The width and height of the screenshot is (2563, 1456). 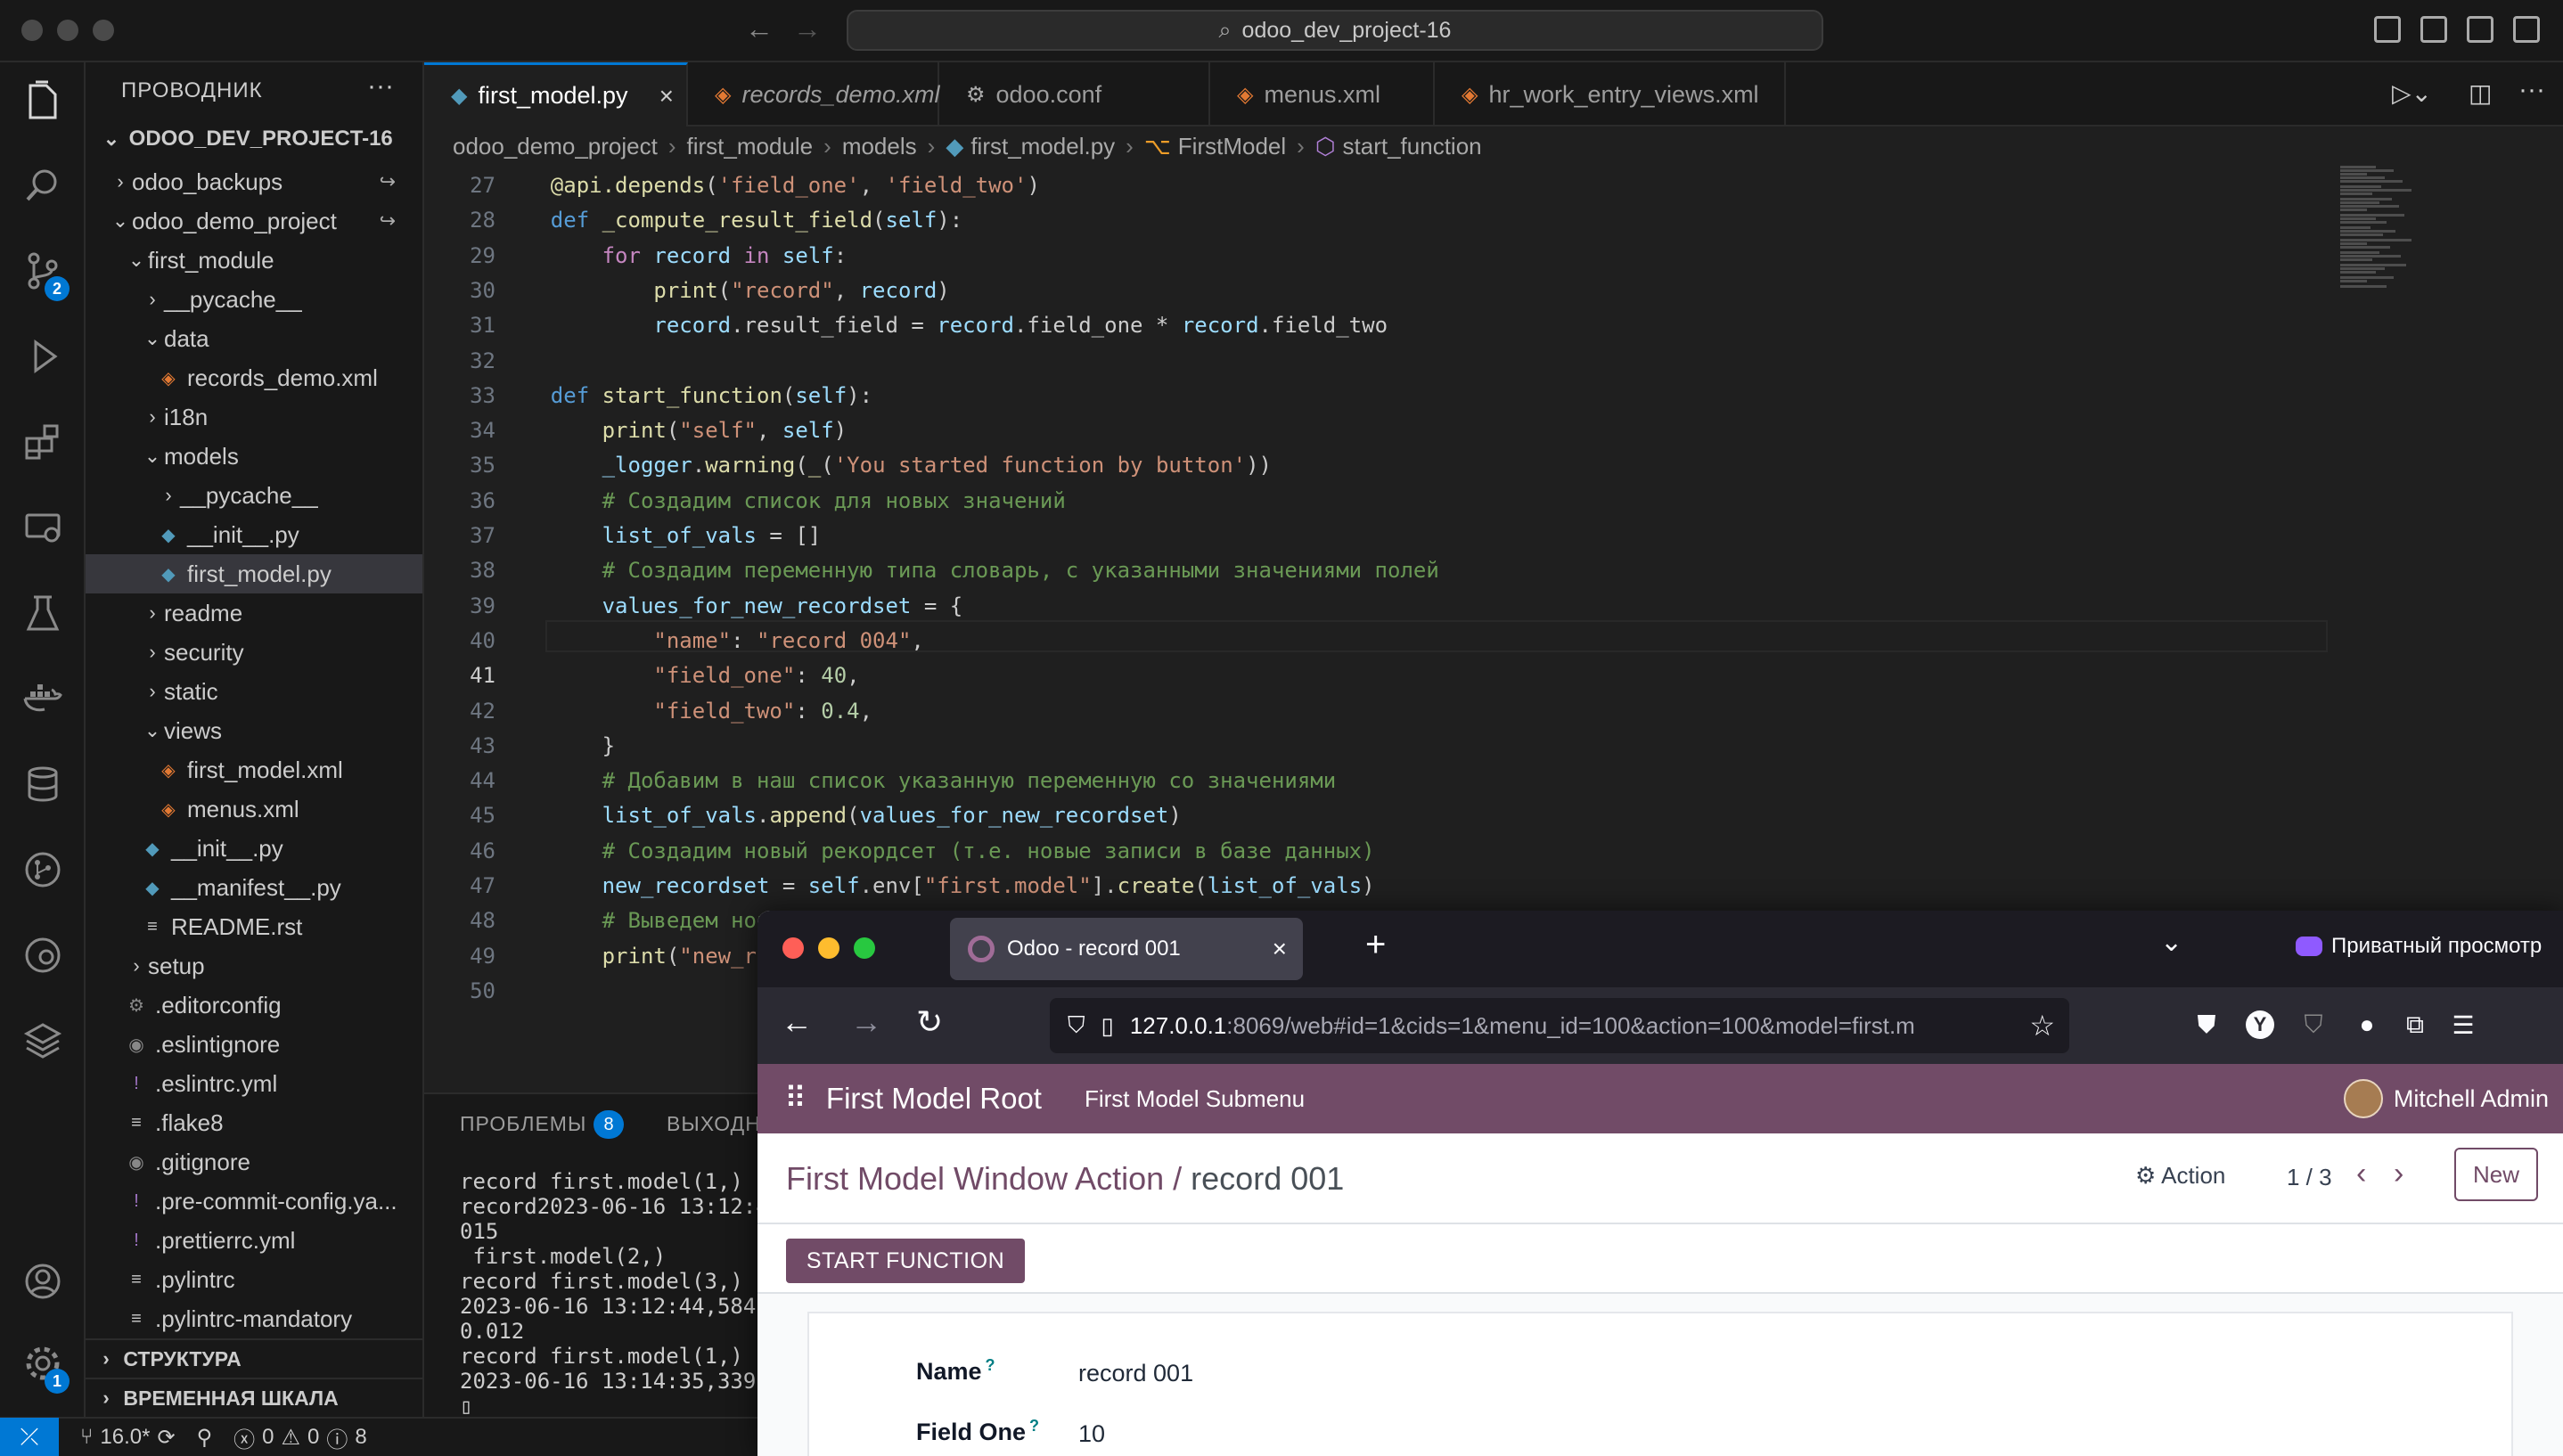 I want to click on tab-records-demo-xml: ◈ records_demo.xml, so click(x=814, y=94).